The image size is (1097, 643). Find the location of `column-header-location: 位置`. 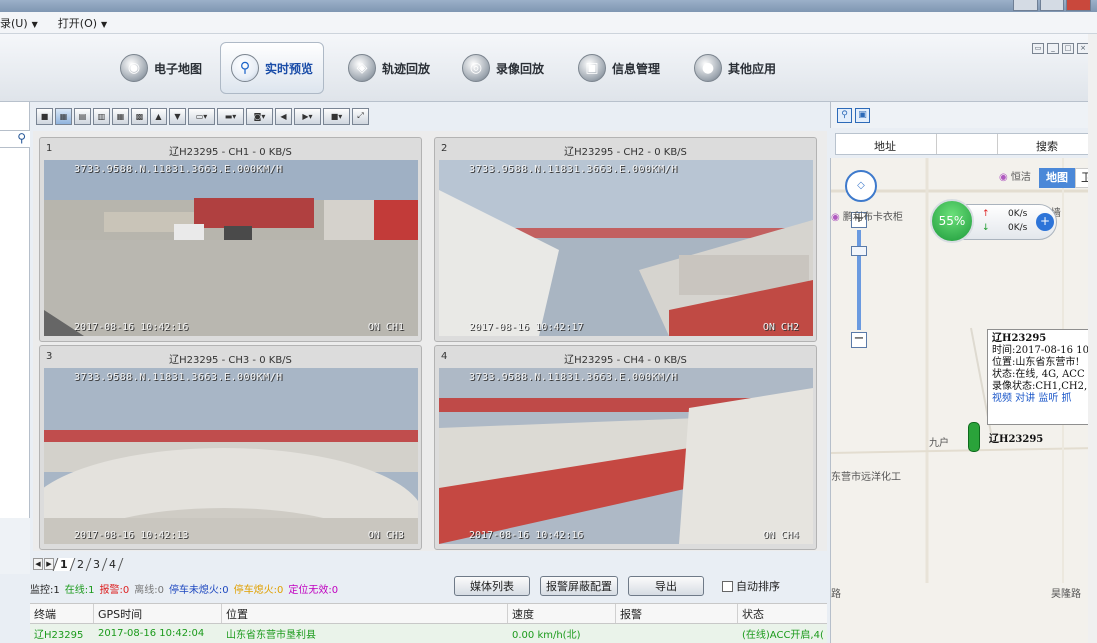

column-header-location: 位置 is located at coordinates (365, 613).